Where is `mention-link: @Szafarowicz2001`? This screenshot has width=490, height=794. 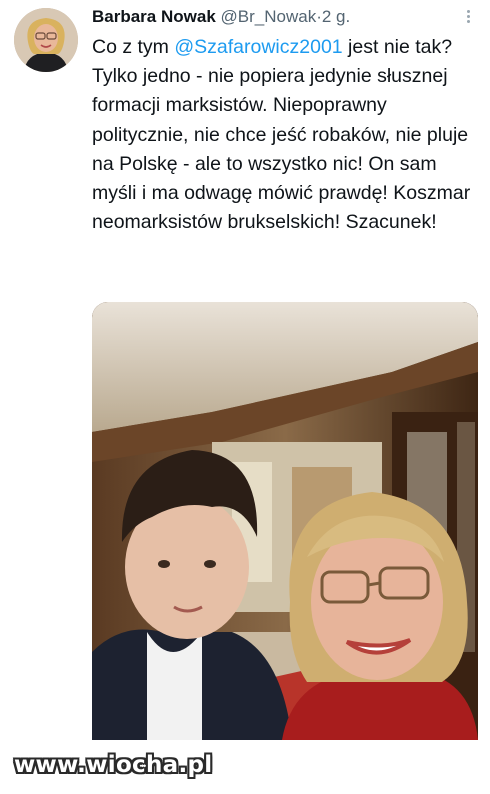
mention-link: @Szafarowicz2001 is located at coordinates (258, 47).